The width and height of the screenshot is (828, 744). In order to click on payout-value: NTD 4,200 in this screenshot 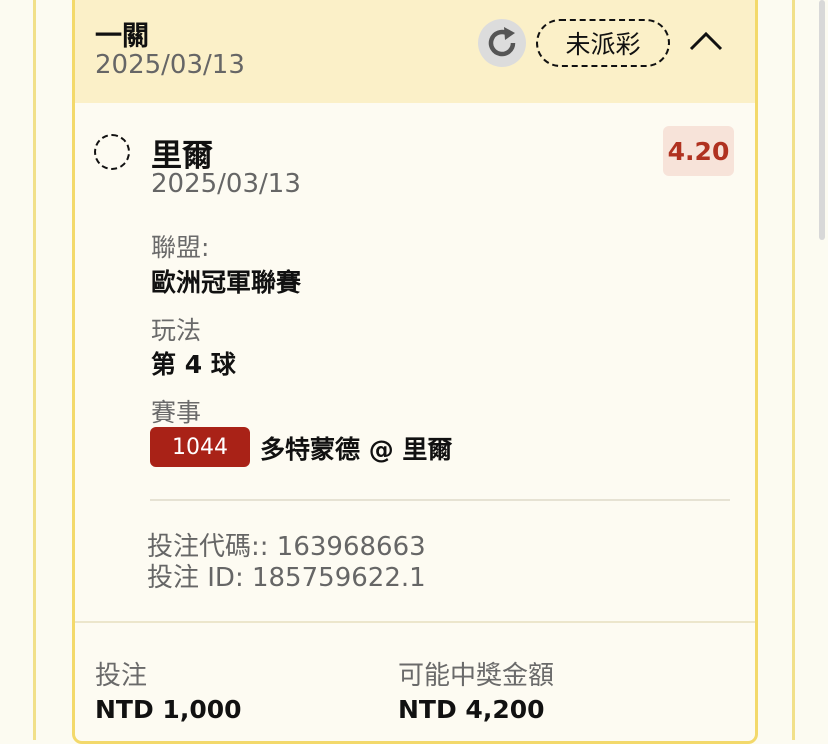, I will do `click(471, 709)`.